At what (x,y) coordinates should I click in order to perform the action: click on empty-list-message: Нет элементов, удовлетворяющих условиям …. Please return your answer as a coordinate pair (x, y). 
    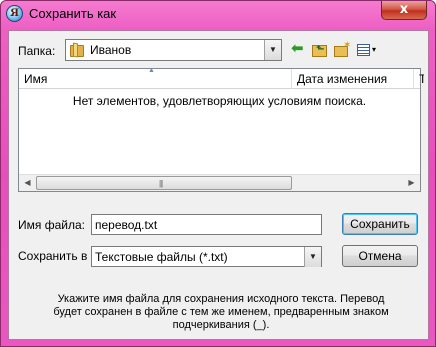
    Looking at the image, I should click on (219, 101).